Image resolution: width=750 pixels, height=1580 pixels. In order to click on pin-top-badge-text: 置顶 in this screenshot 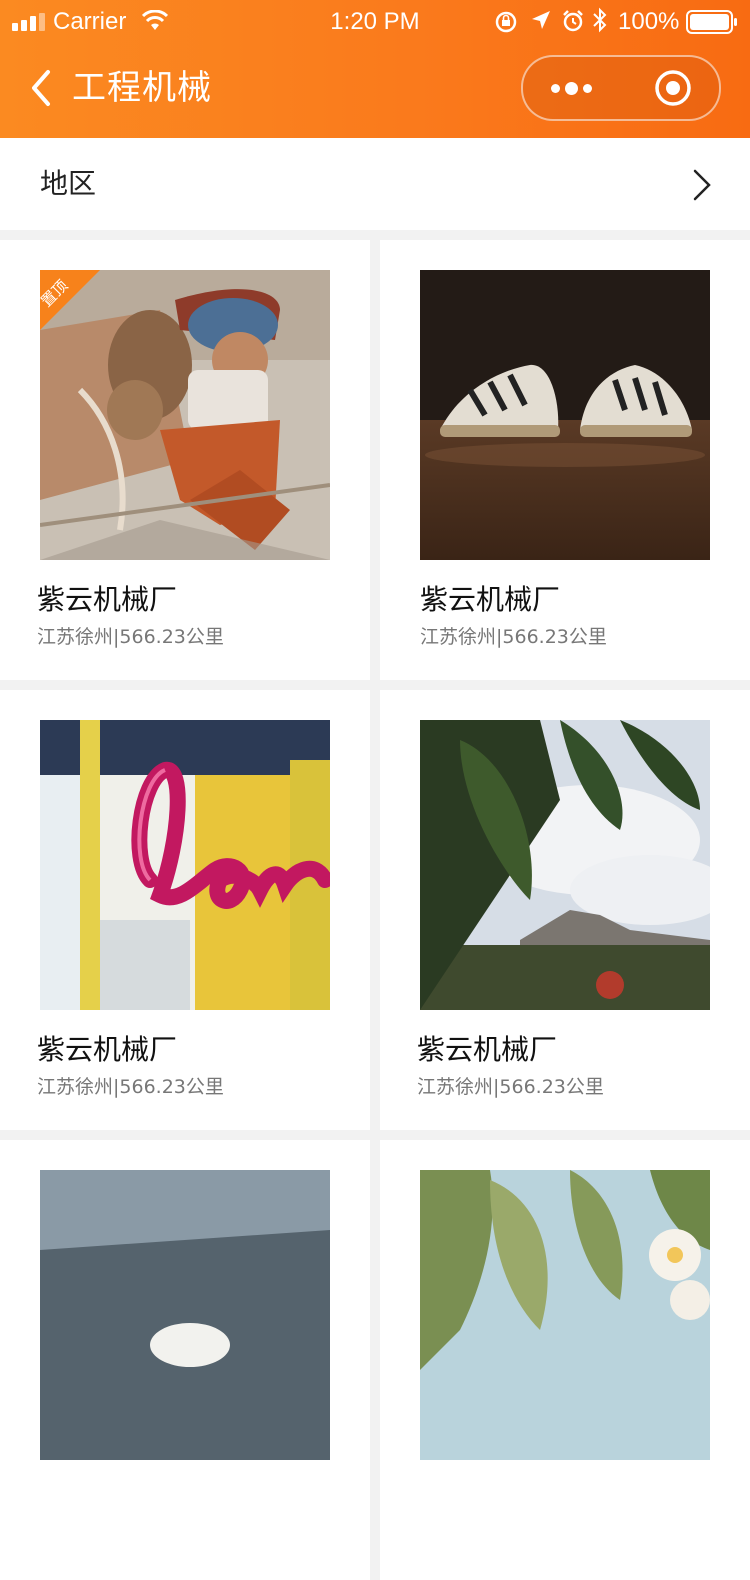, I will do `click(55, 293)`.